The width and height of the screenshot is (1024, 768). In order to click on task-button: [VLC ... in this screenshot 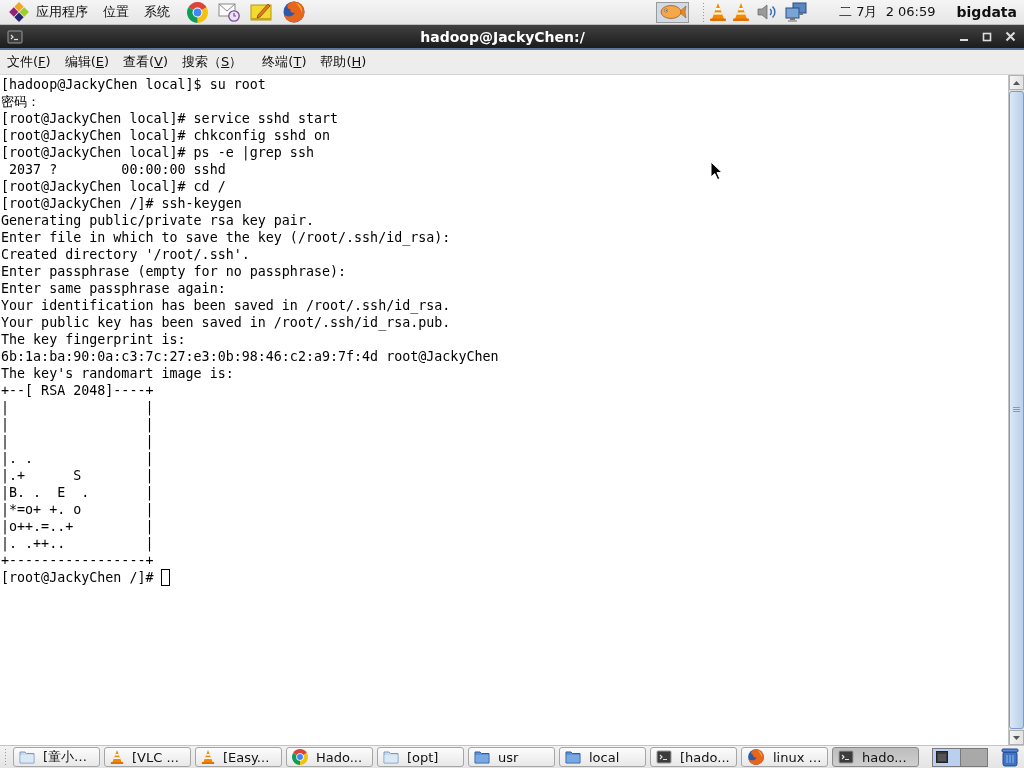, I will do `click(147, 757)`.